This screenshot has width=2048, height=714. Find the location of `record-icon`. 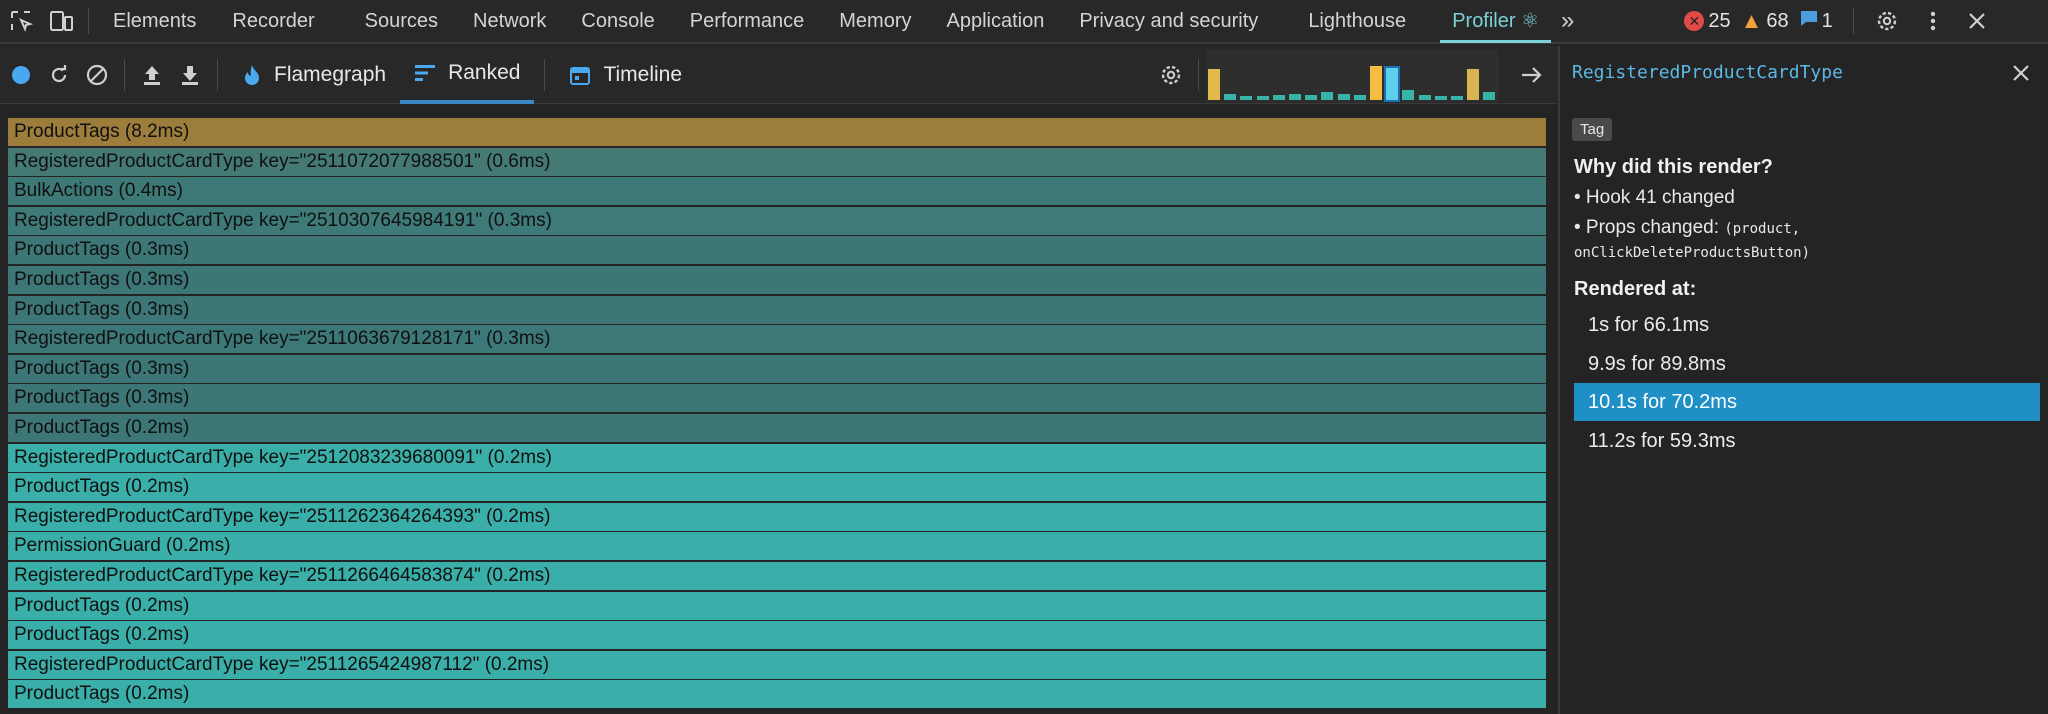

record-icon is located at coordinates (21, 74).